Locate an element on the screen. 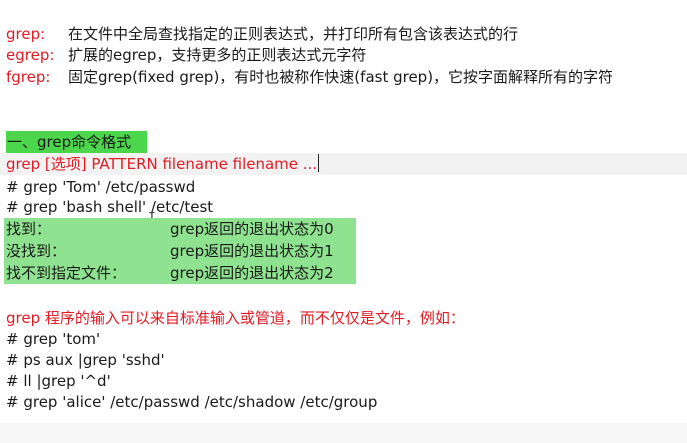 This screenshot has width=687, height=443. status-row: 找到： grep返回的退出状态为0 is located at coordinates (170, 229).